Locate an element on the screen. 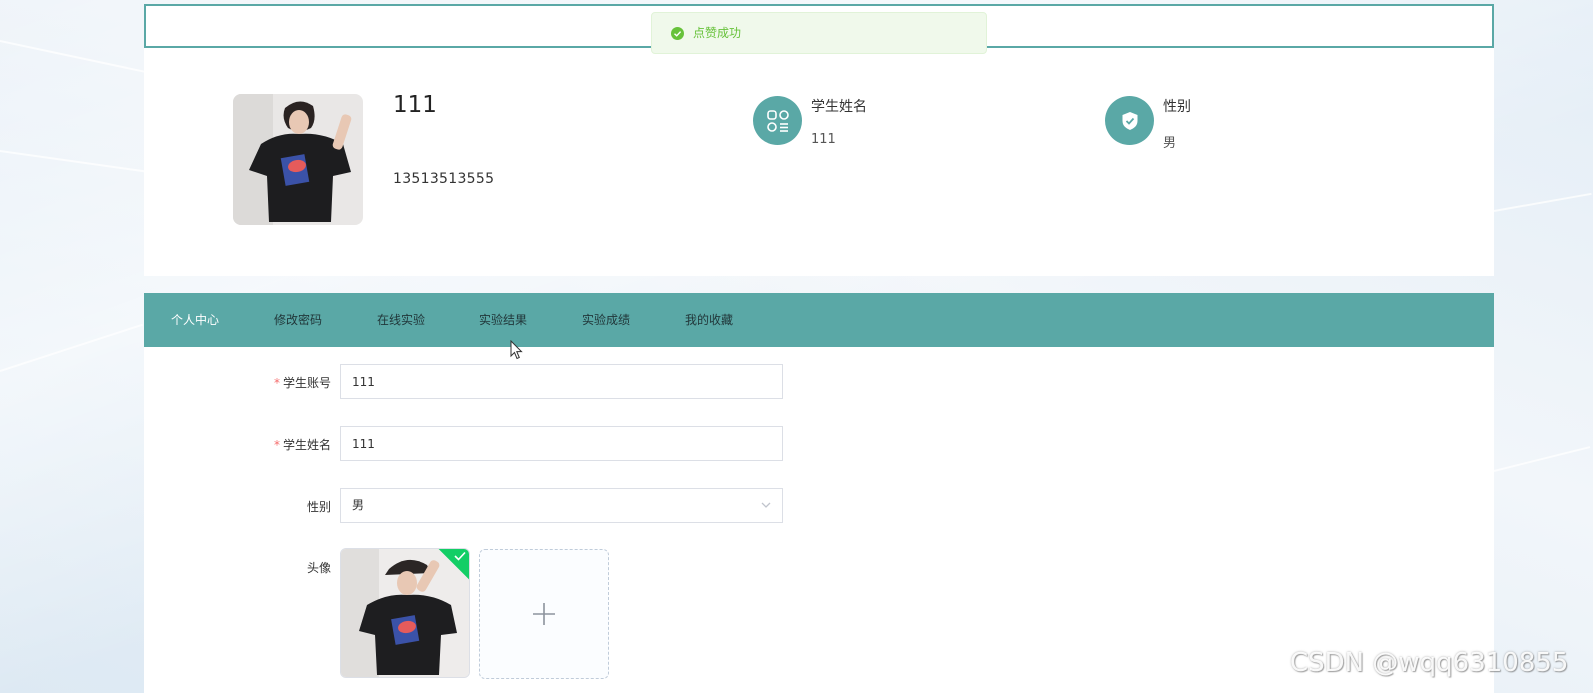 The height and width of the screenshot is (693, 1593). gender-label: 性别 is located at coordinates (318, 507).